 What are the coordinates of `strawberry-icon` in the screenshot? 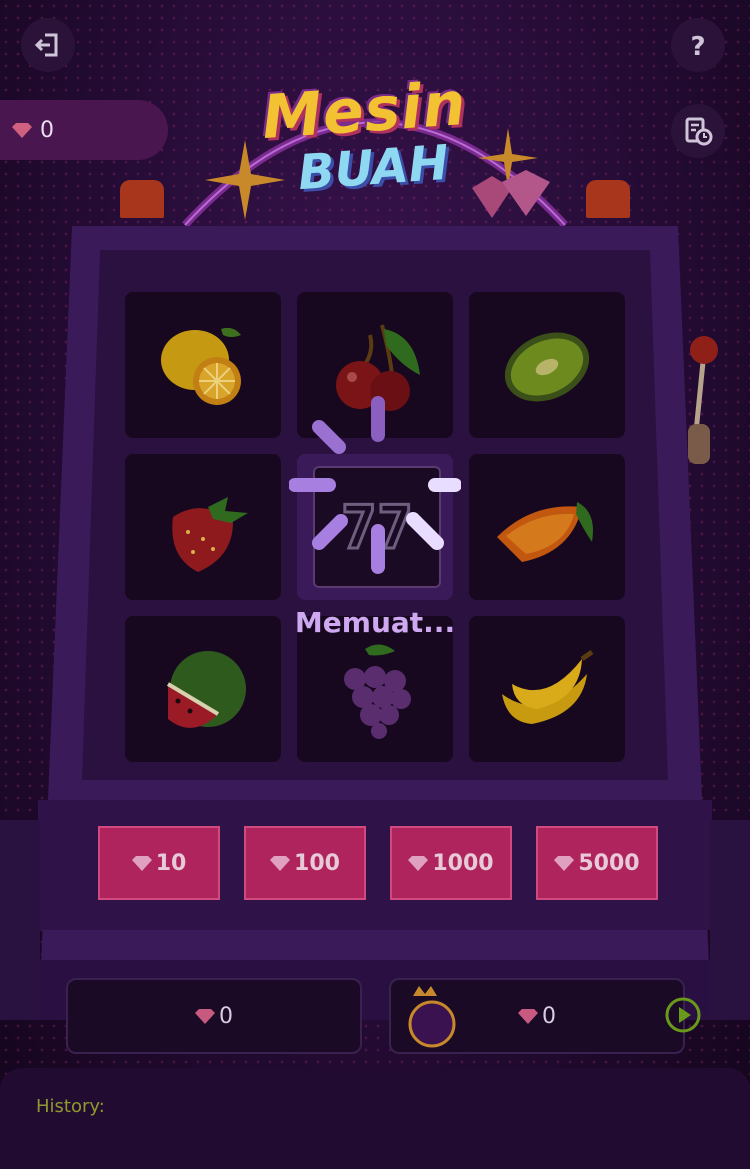 It's located at (210, 534).